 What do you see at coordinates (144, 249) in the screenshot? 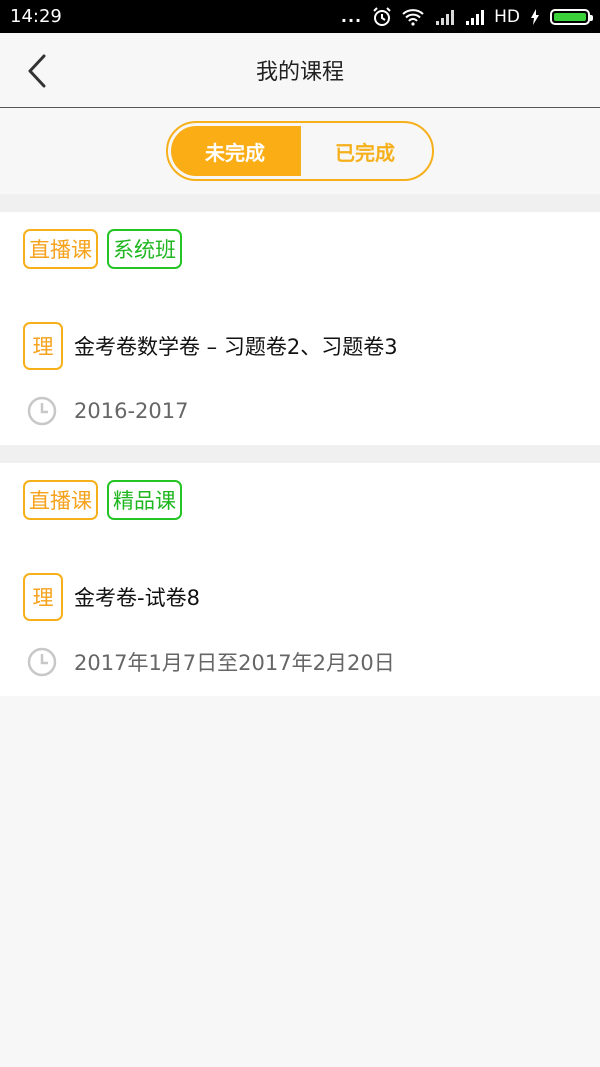
I see `badge-class-type: 系统班` at bounding box center [144, 249].